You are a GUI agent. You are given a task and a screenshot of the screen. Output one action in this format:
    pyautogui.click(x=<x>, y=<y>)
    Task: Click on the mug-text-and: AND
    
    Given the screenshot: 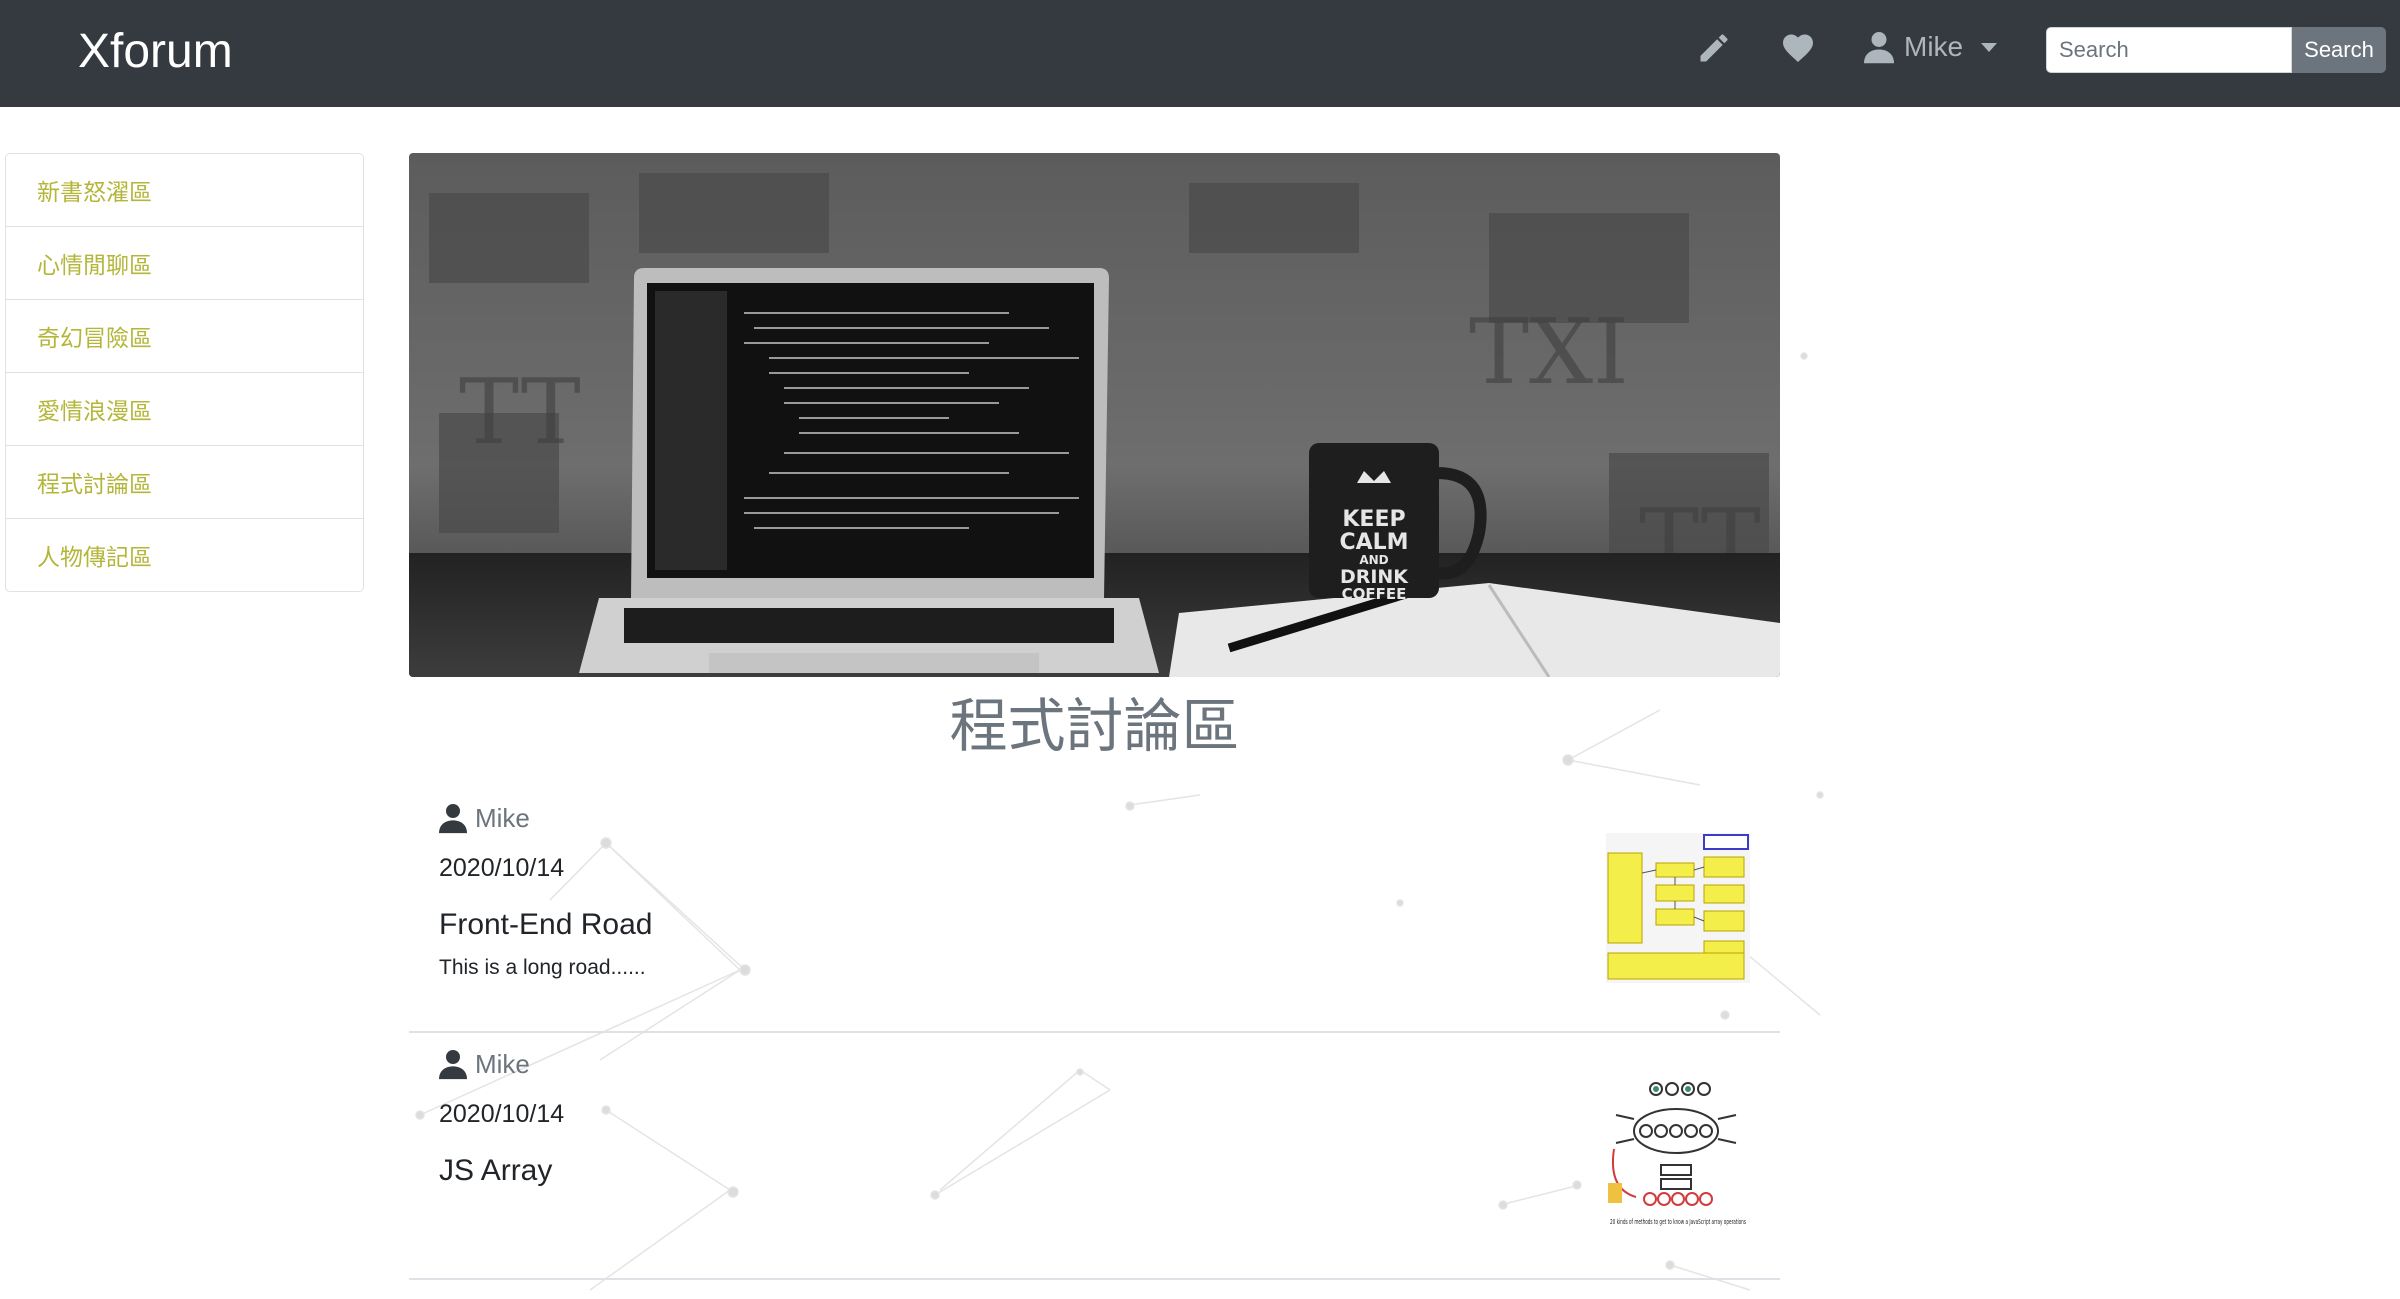 What is the action you would take?
    pyautogui.click(x=1373, y=560)
    